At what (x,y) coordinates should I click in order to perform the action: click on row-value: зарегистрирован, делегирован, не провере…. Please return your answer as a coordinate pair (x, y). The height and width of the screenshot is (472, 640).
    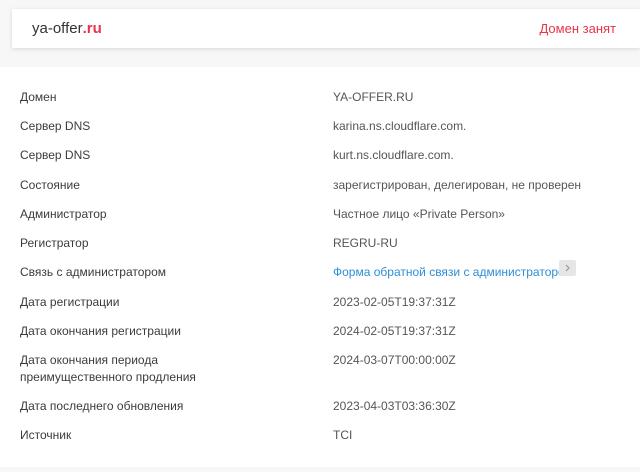
    Looking at the image, I should click on (457, 185).